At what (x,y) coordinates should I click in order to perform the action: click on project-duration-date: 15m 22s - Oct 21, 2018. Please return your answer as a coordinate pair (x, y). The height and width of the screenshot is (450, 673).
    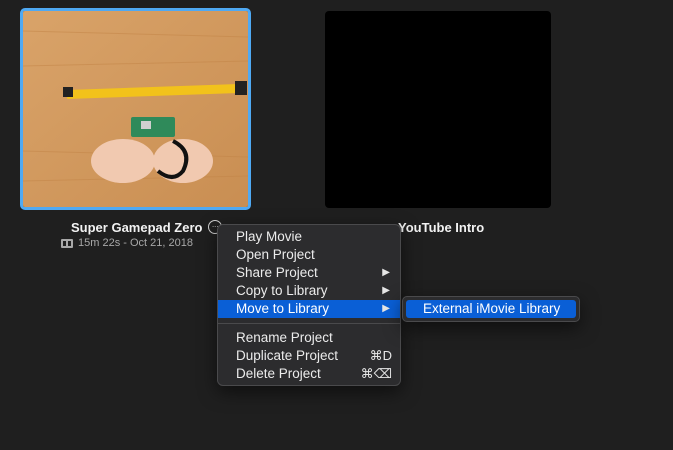
    Looking at the image, I should click on (135, 243).